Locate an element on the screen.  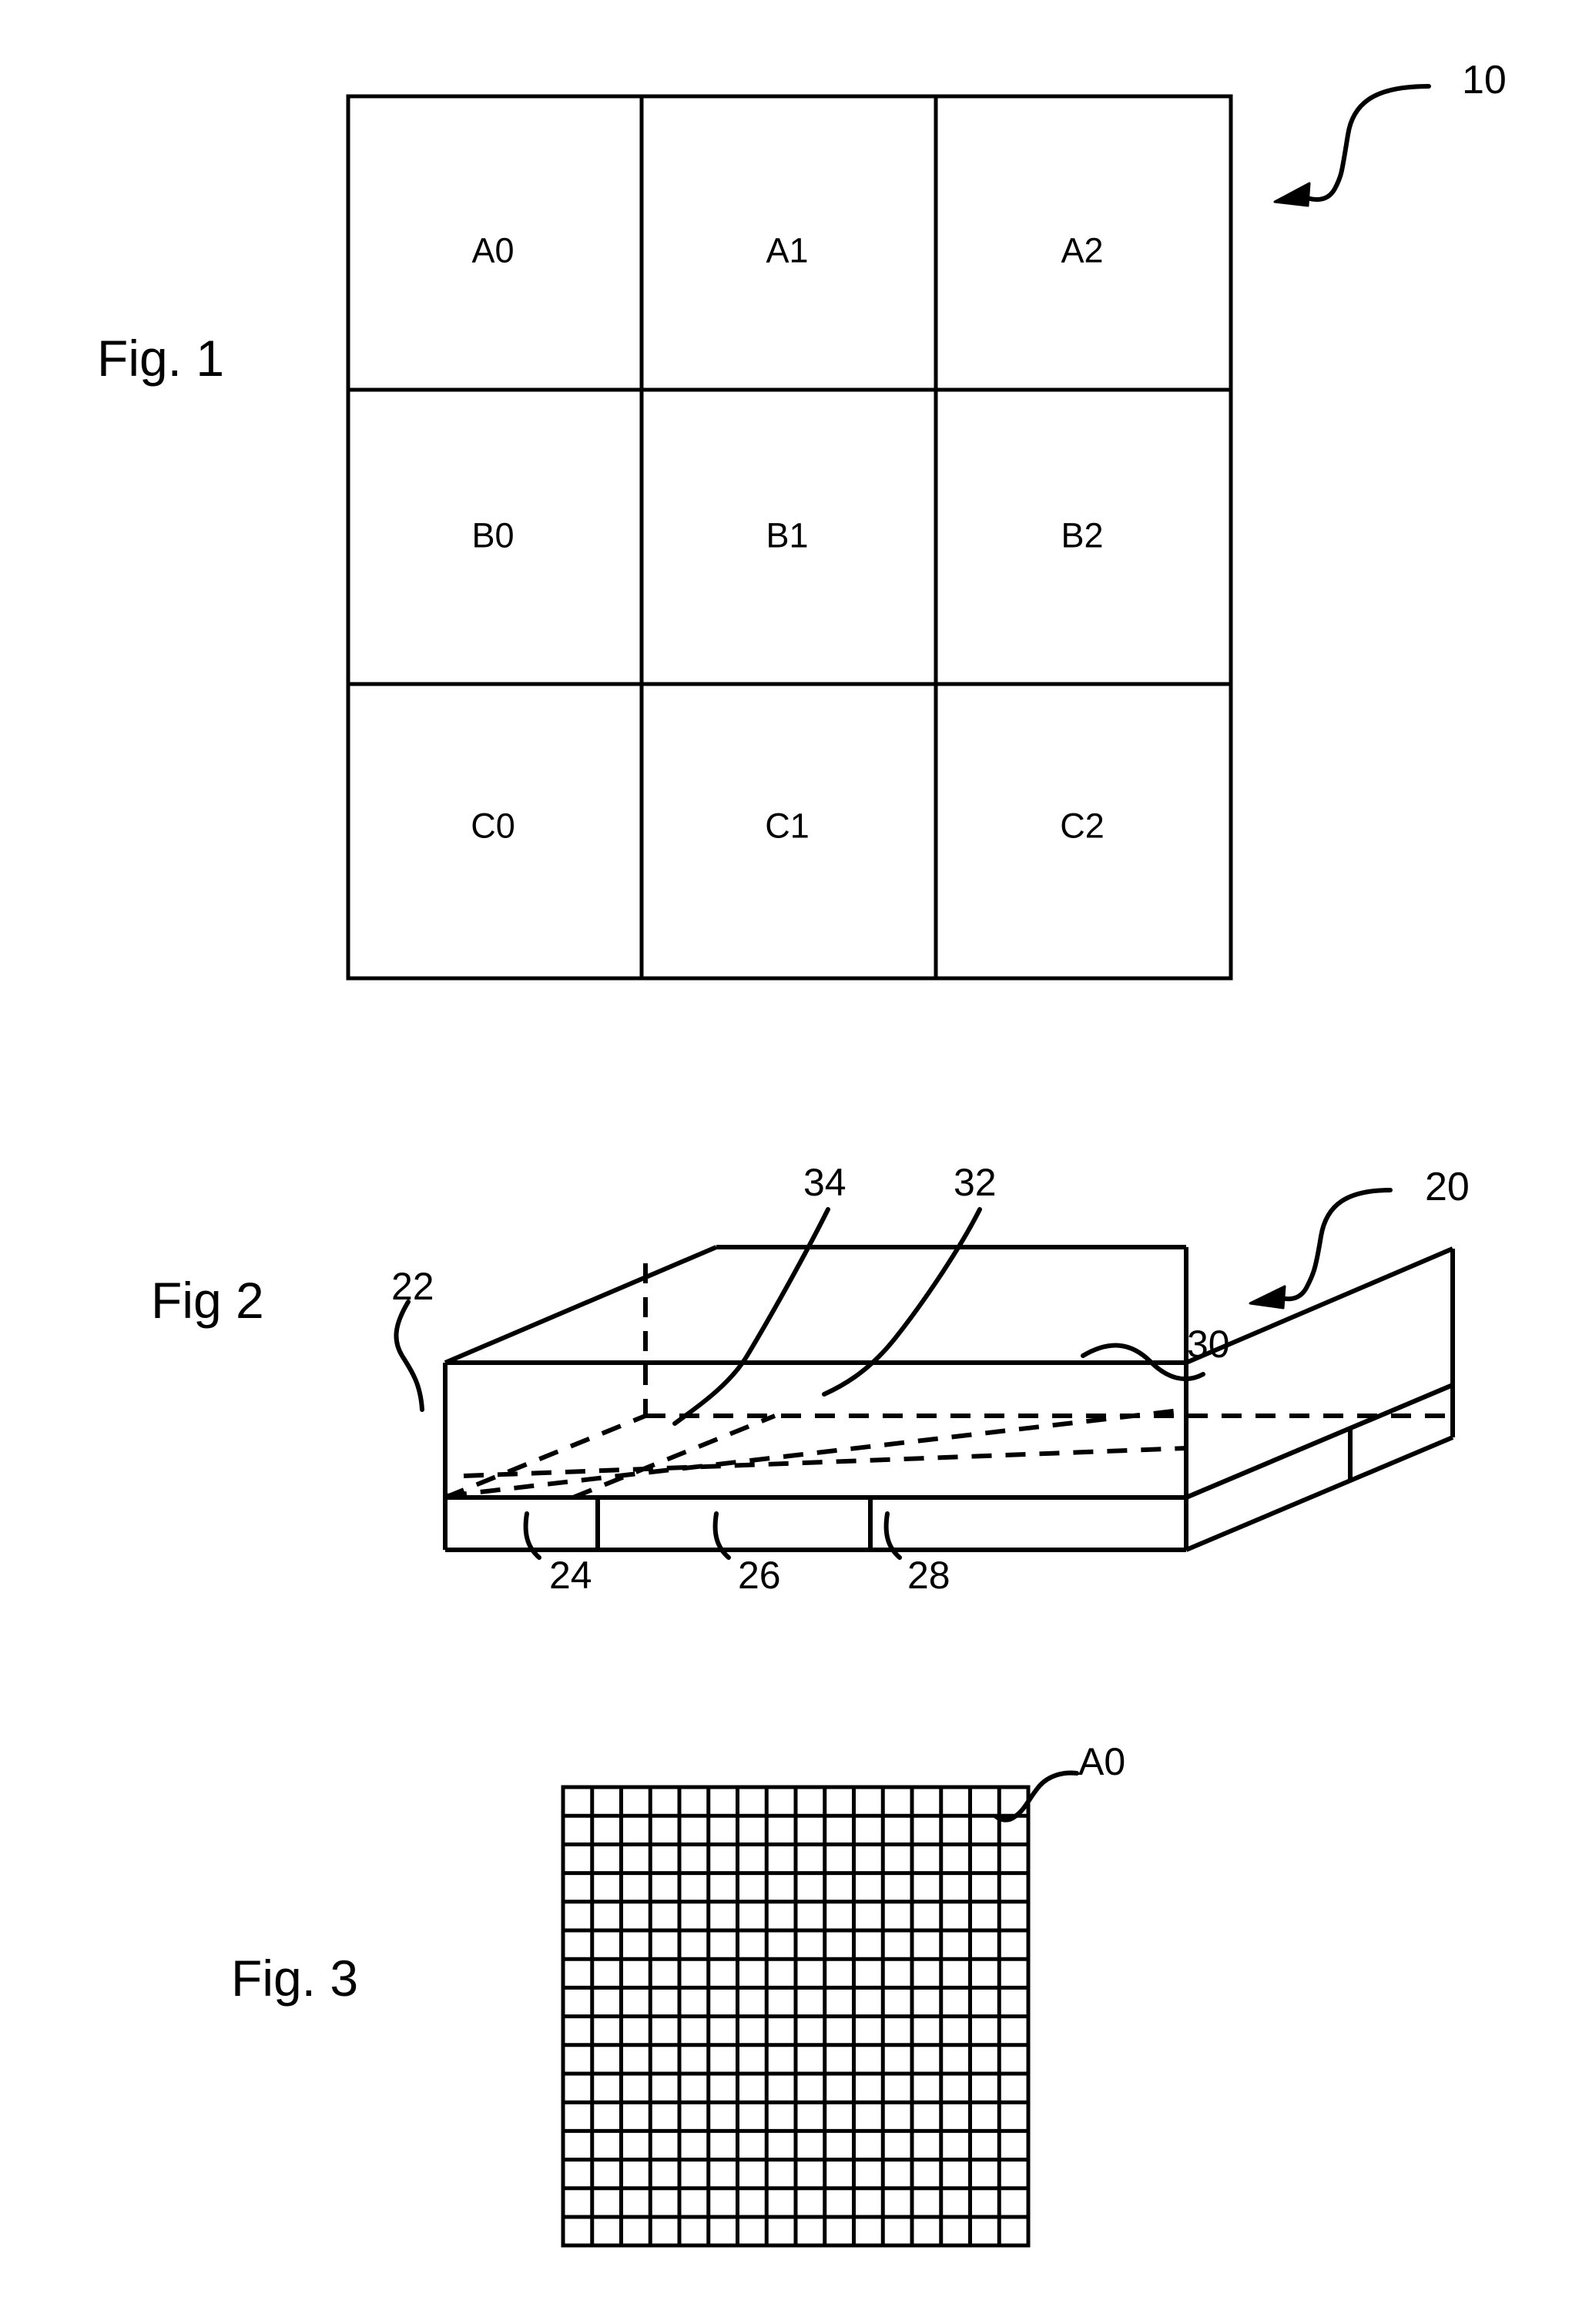
fig1-cell-b2: B2 is located at coordinates (1082, 535).